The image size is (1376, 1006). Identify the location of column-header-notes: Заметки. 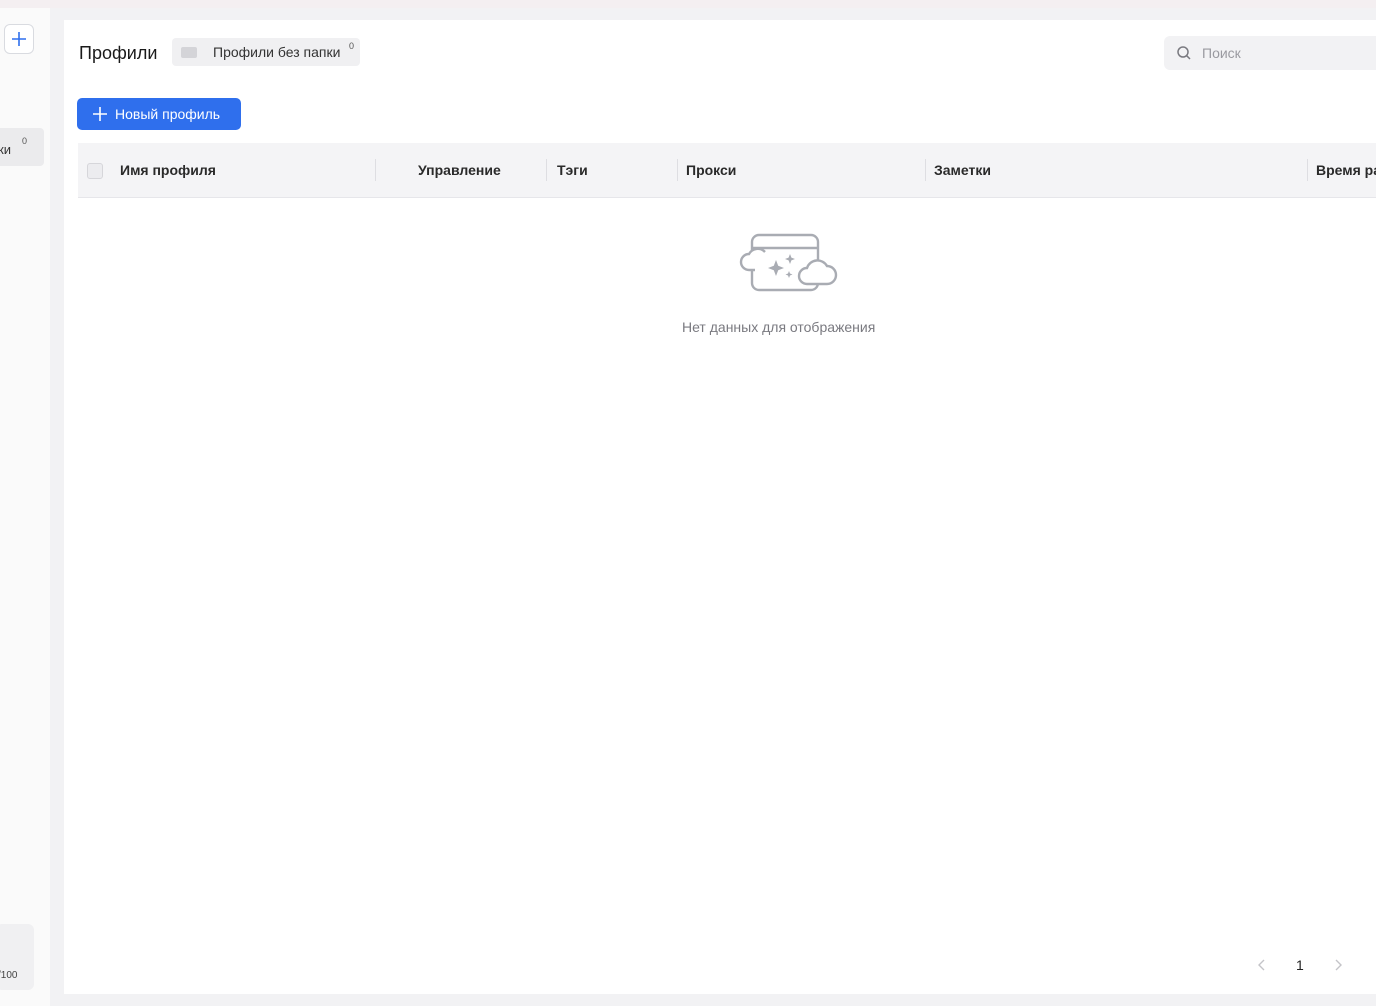
(962, 170).